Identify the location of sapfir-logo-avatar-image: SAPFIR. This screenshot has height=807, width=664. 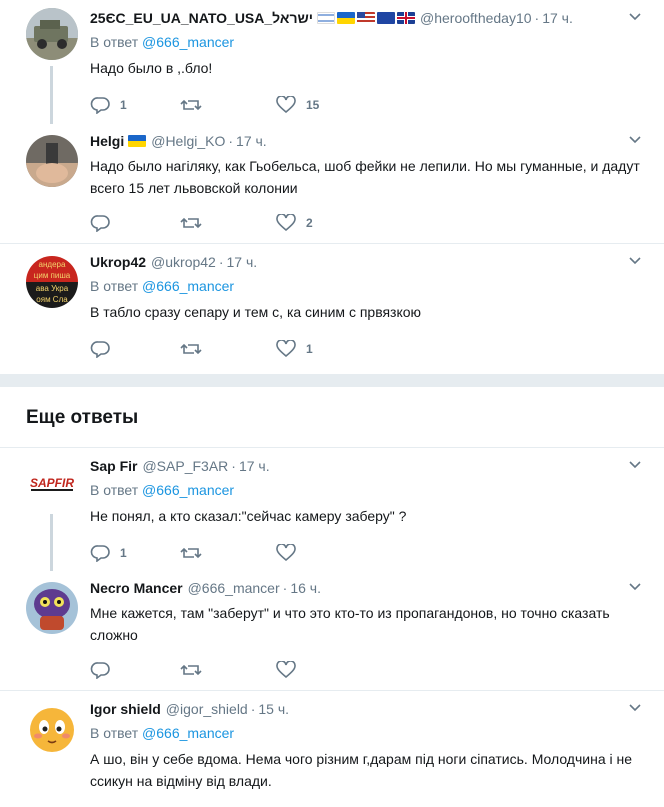
(52, 482).